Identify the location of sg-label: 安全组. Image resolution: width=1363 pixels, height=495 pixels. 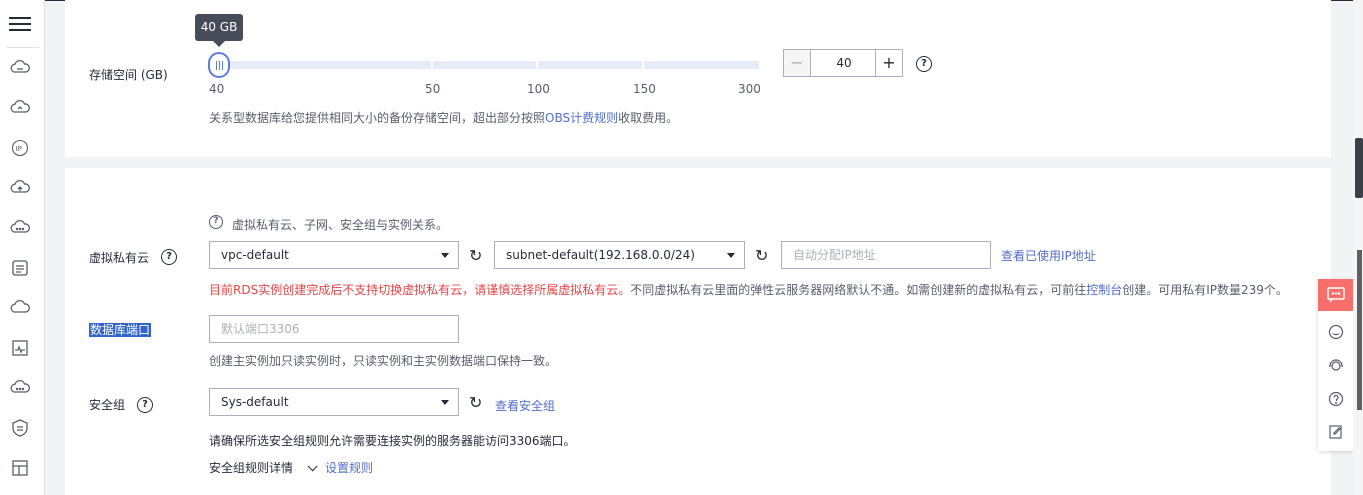
(107, 405).